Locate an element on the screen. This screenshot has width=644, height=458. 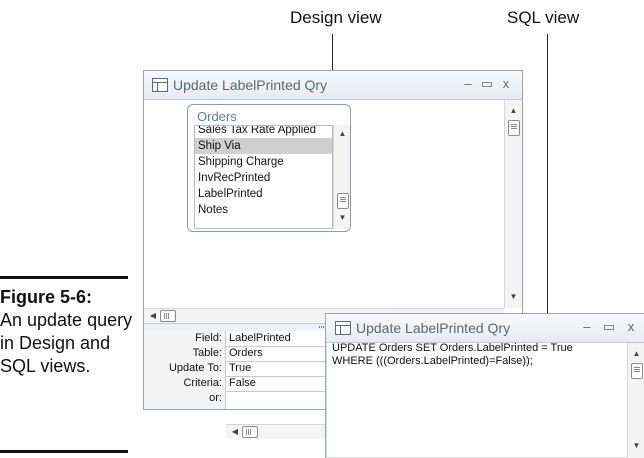
field-item: InvRecPrinted is located at coordinates (263, 178).